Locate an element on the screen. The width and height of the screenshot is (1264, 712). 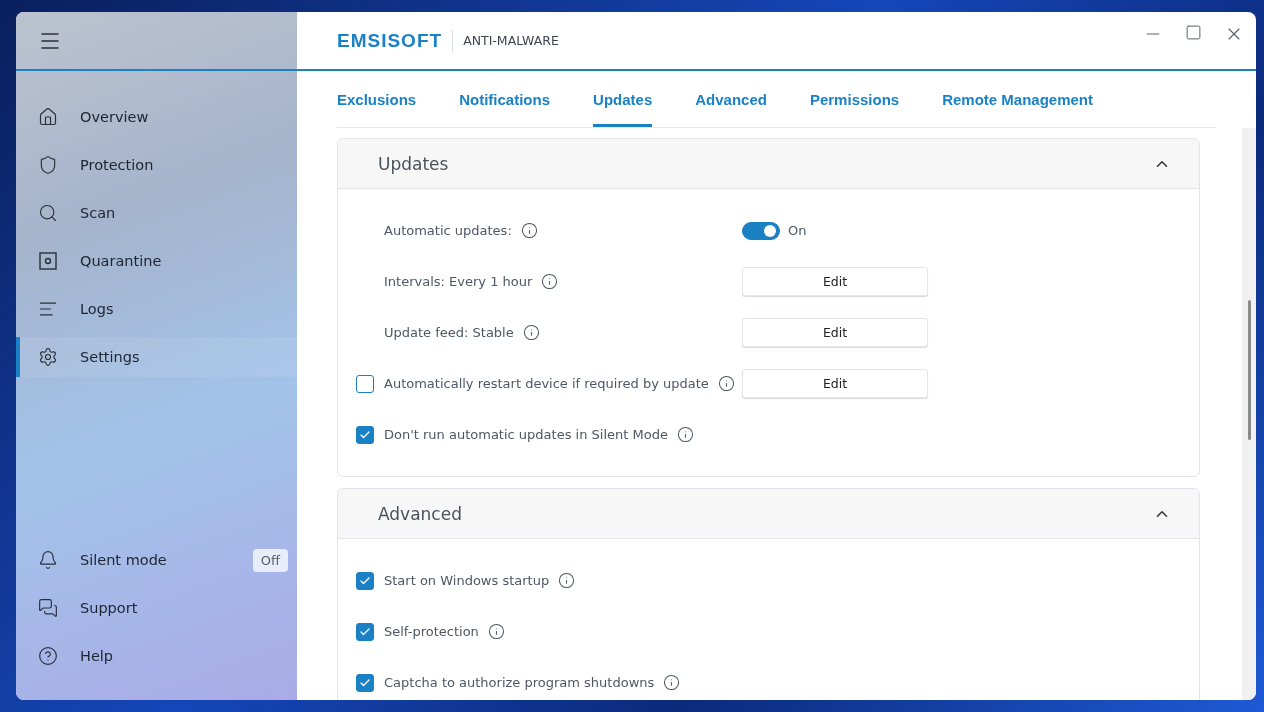
nav-item: Logs is located at coordinates (156, 309).